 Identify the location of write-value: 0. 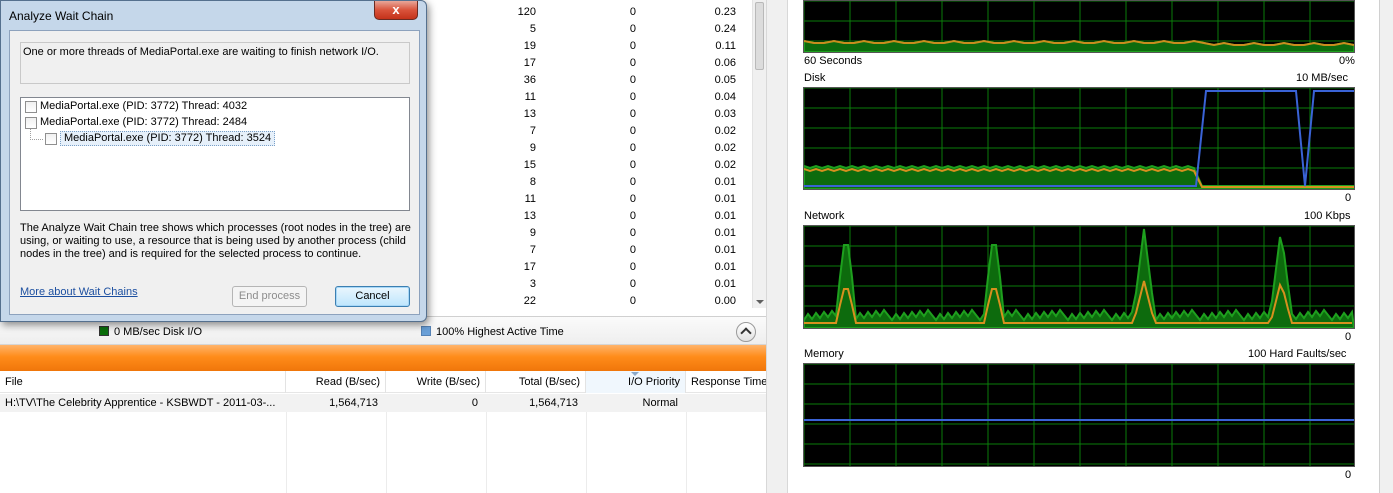
(474, 403).